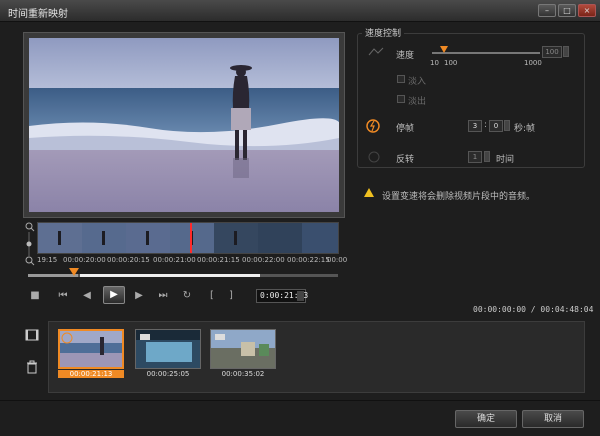 The height and width of the screenshot is (436, 600). What do you see at coordinates (475, 126) in the screenshot?
I see `freeze-seconds-field: 3` at bounding box center [475, 126].